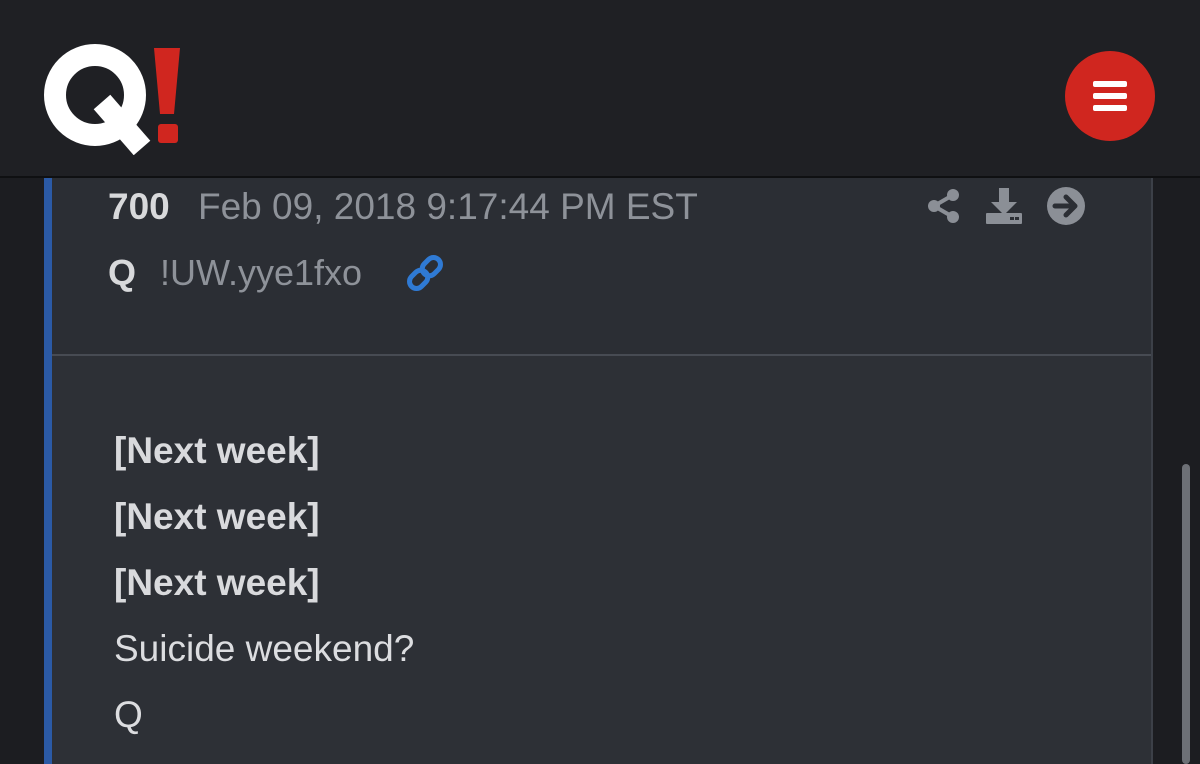 The height and width of the screenshot is (764, 1200). Describe the element at coordinates (944, 206) in the screenshot. I see `share-icon` at that location.